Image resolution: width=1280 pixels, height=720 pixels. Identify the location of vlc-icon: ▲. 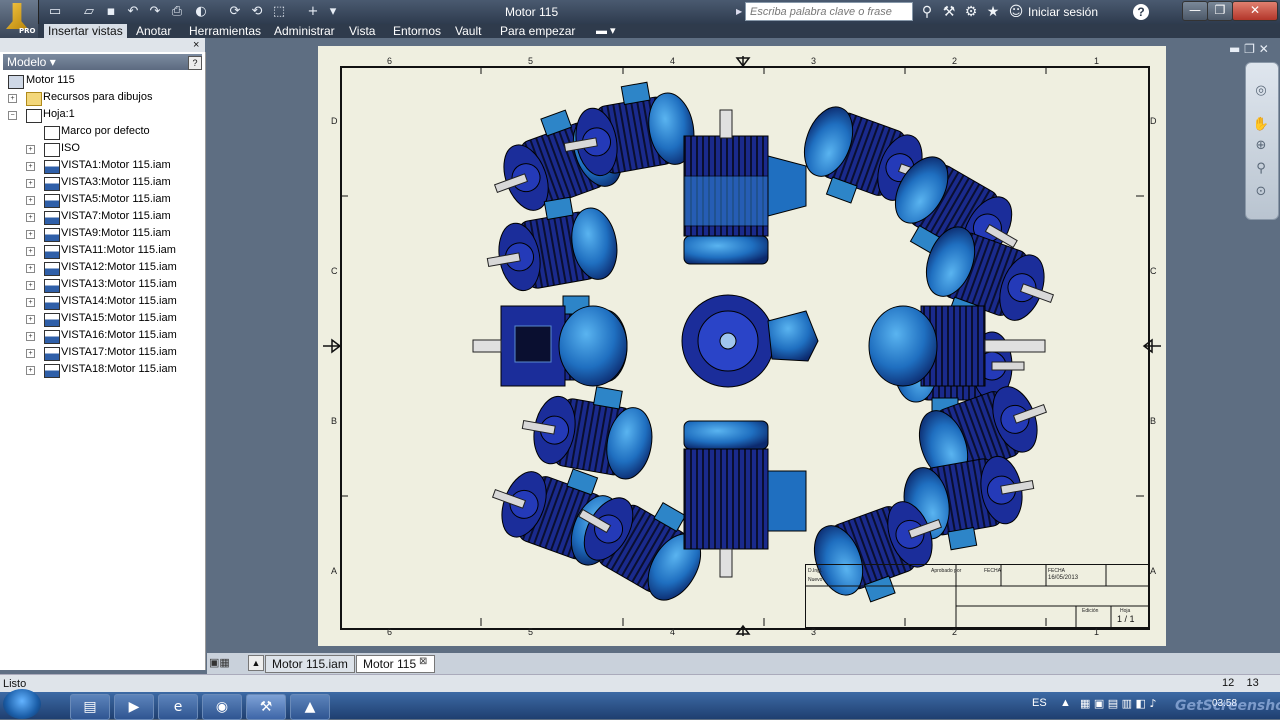
(310, 707).